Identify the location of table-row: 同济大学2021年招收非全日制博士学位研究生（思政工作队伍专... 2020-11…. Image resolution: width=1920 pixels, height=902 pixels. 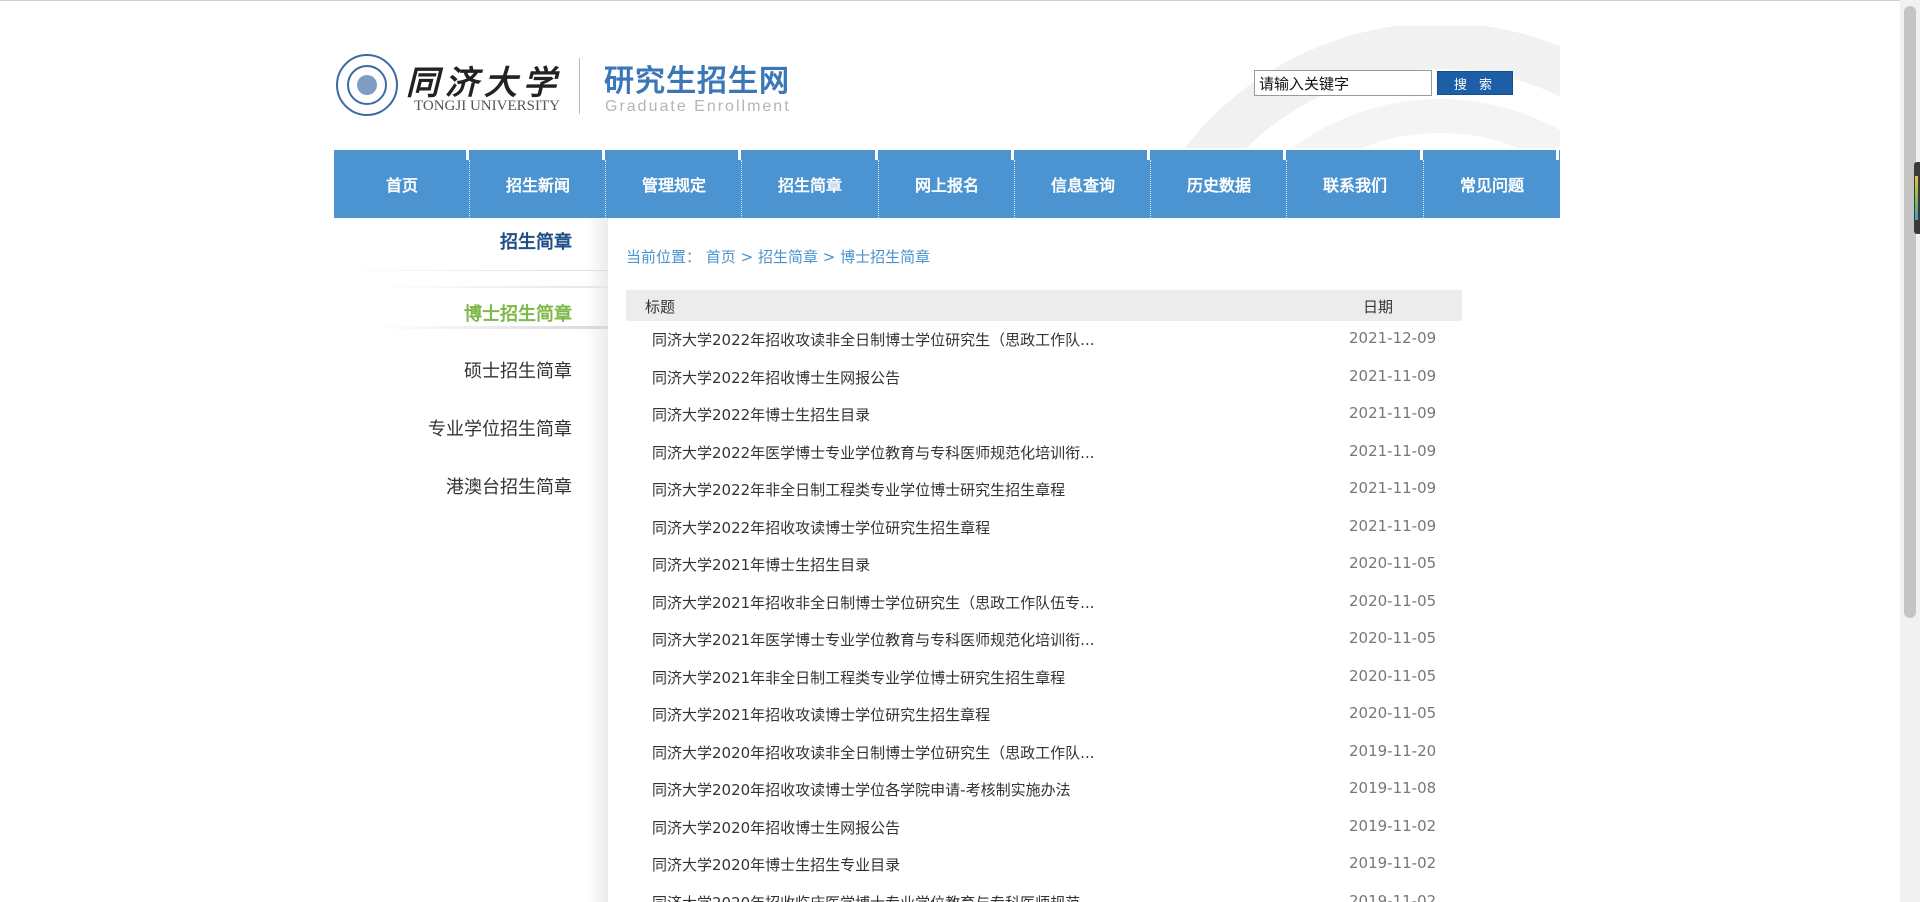
(1044, 603).